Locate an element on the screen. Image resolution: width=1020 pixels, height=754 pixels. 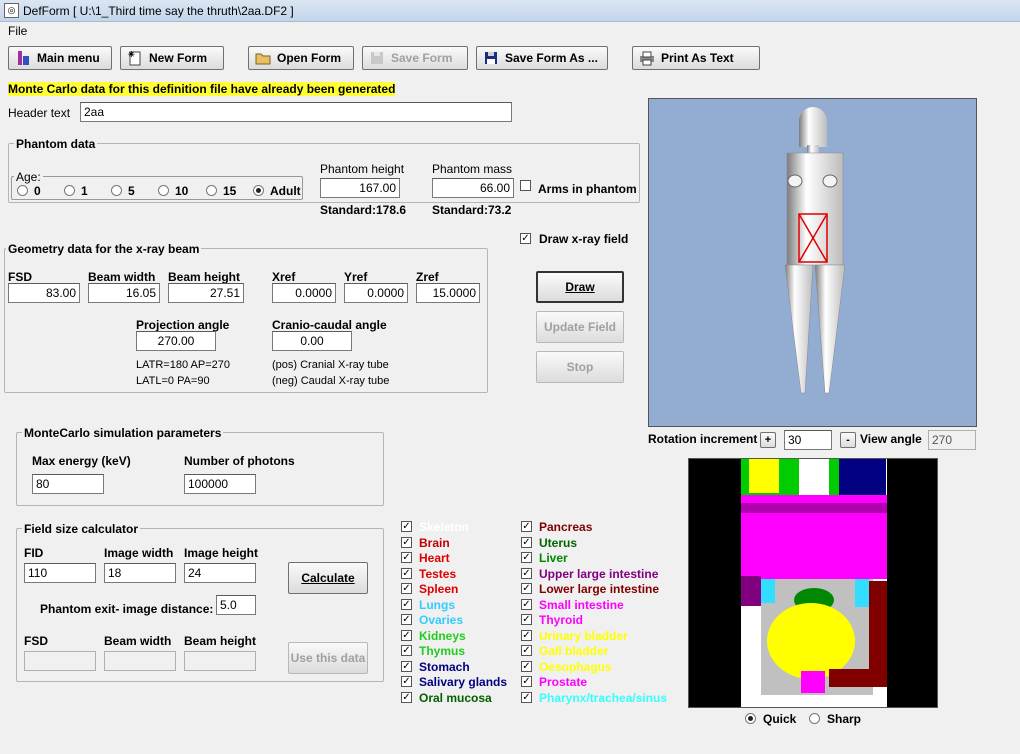
organ-checkbox-urinary-bladder: ✓ is located at coordinates (526, 635).